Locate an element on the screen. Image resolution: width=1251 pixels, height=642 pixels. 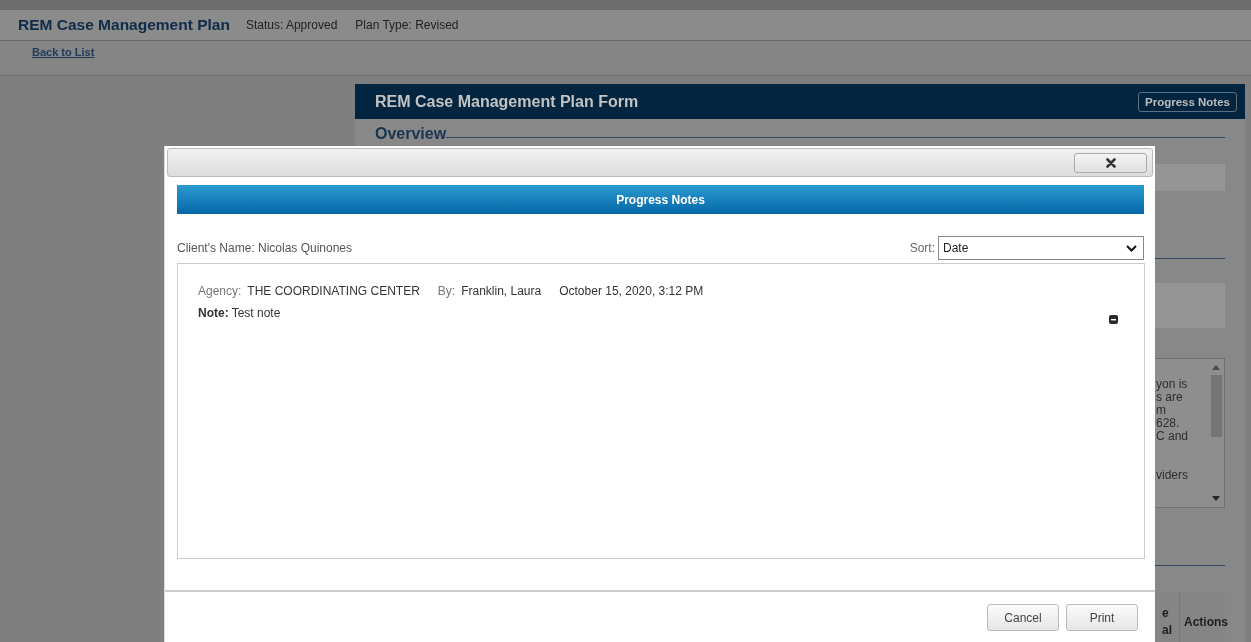
author-name: Franklin, Laura is located at coordinates (501, 291).